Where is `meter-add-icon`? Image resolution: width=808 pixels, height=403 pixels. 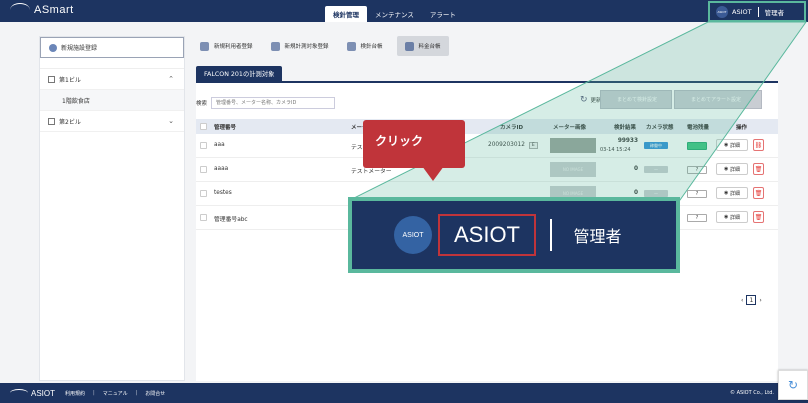
meter-add-icon is located at coordinates (275, 46).